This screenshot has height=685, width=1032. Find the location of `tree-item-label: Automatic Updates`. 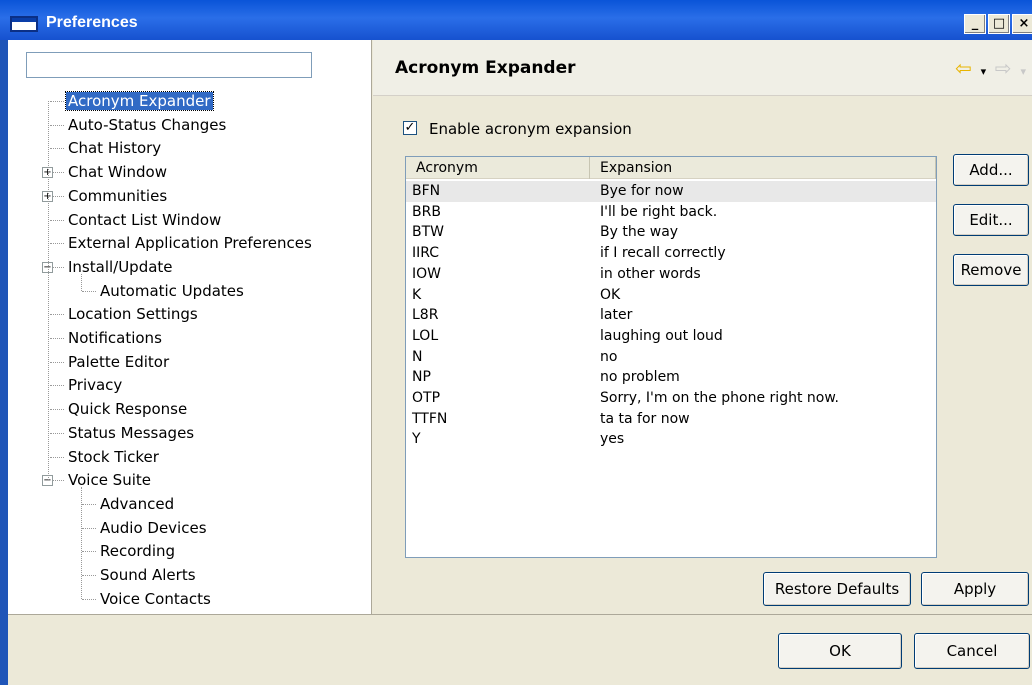

tree-item-label: Automatic Updates is located at coordinates (172, 290).